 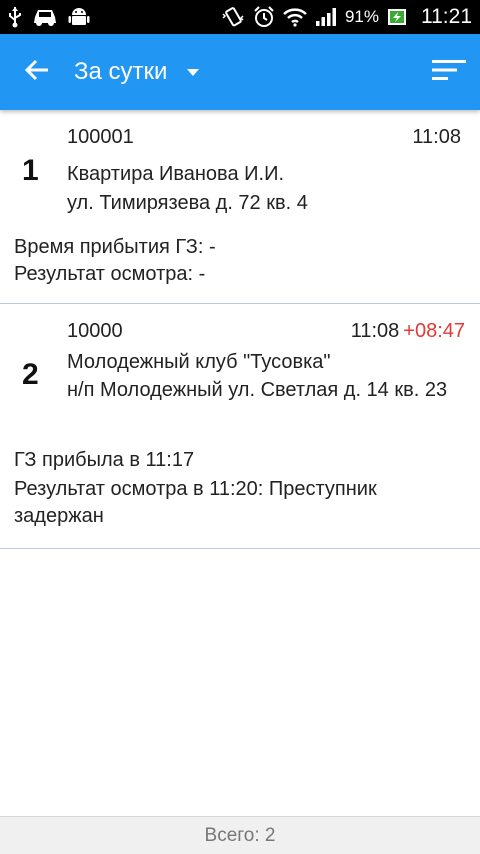 I want to click on item-number: 1, so click(x=30, y=170).